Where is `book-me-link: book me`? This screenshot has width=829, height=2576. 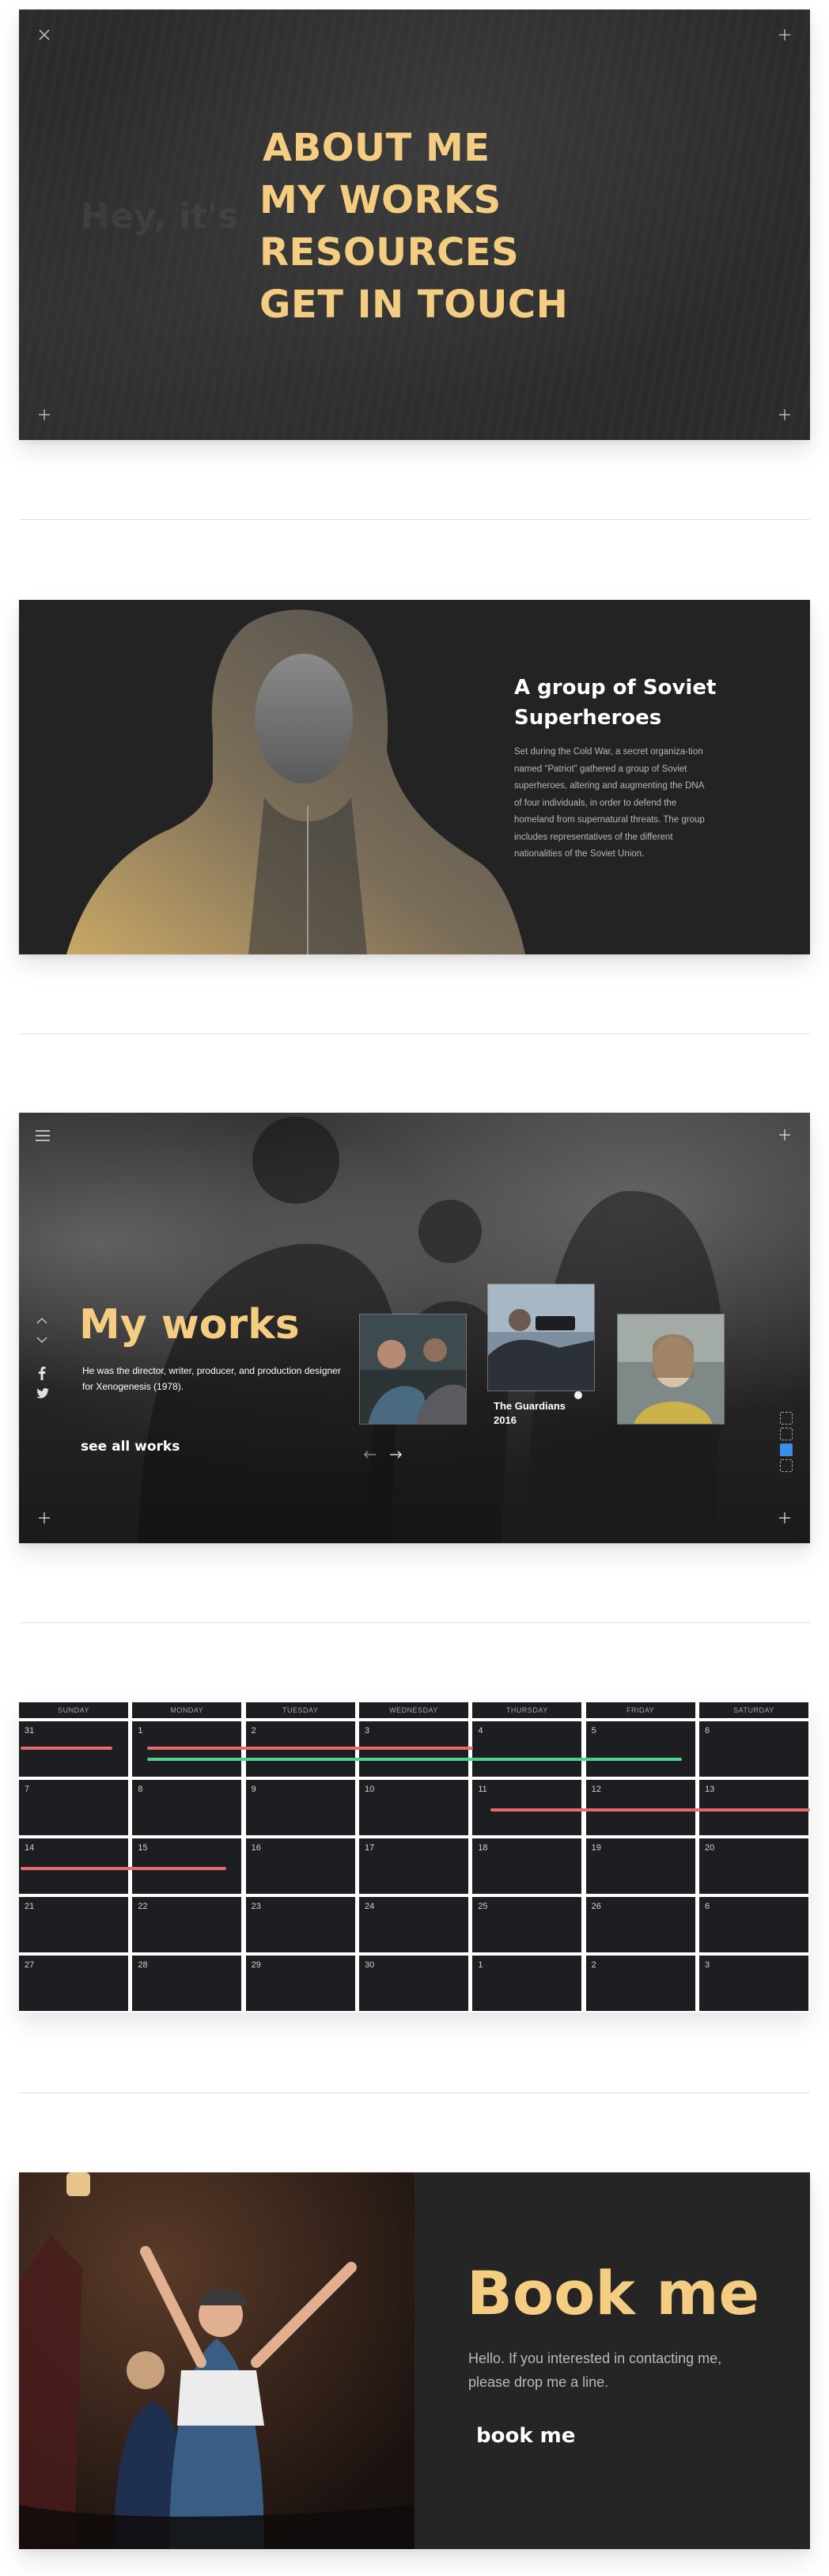
book-me-link: book me is located at coordinates (522, 2437).